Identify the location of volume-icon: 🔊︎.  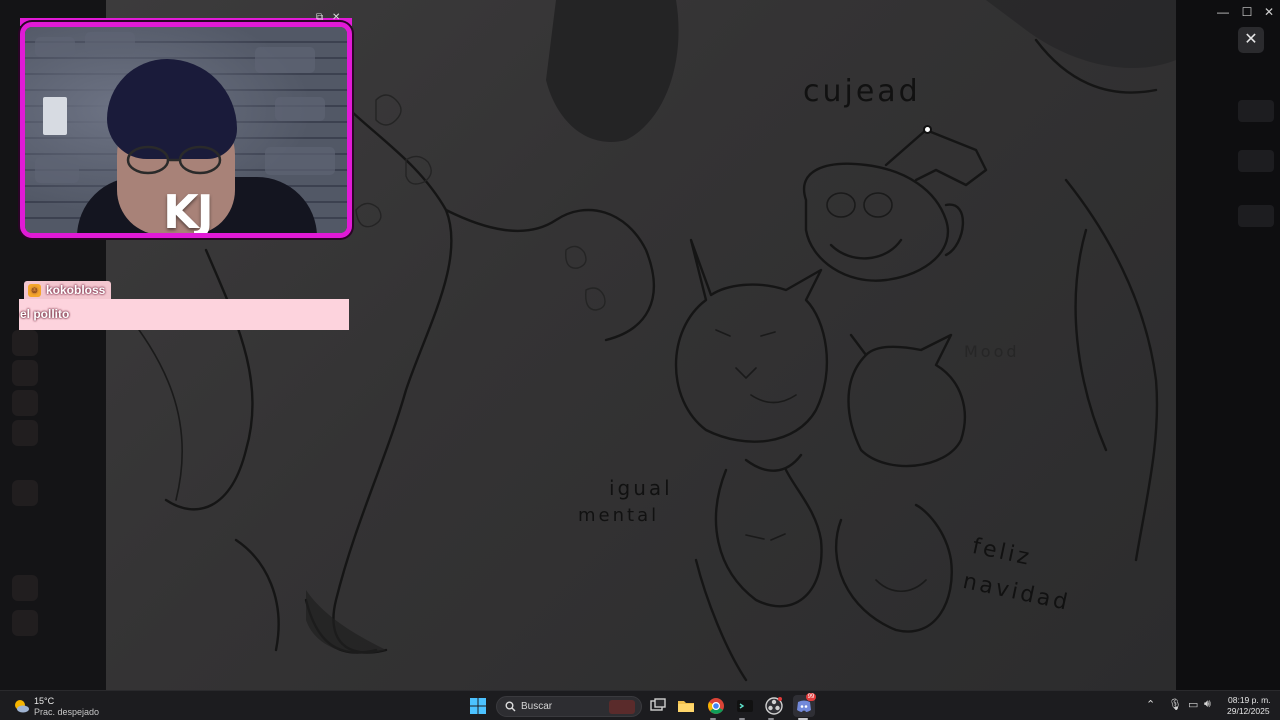
(1207, 704).